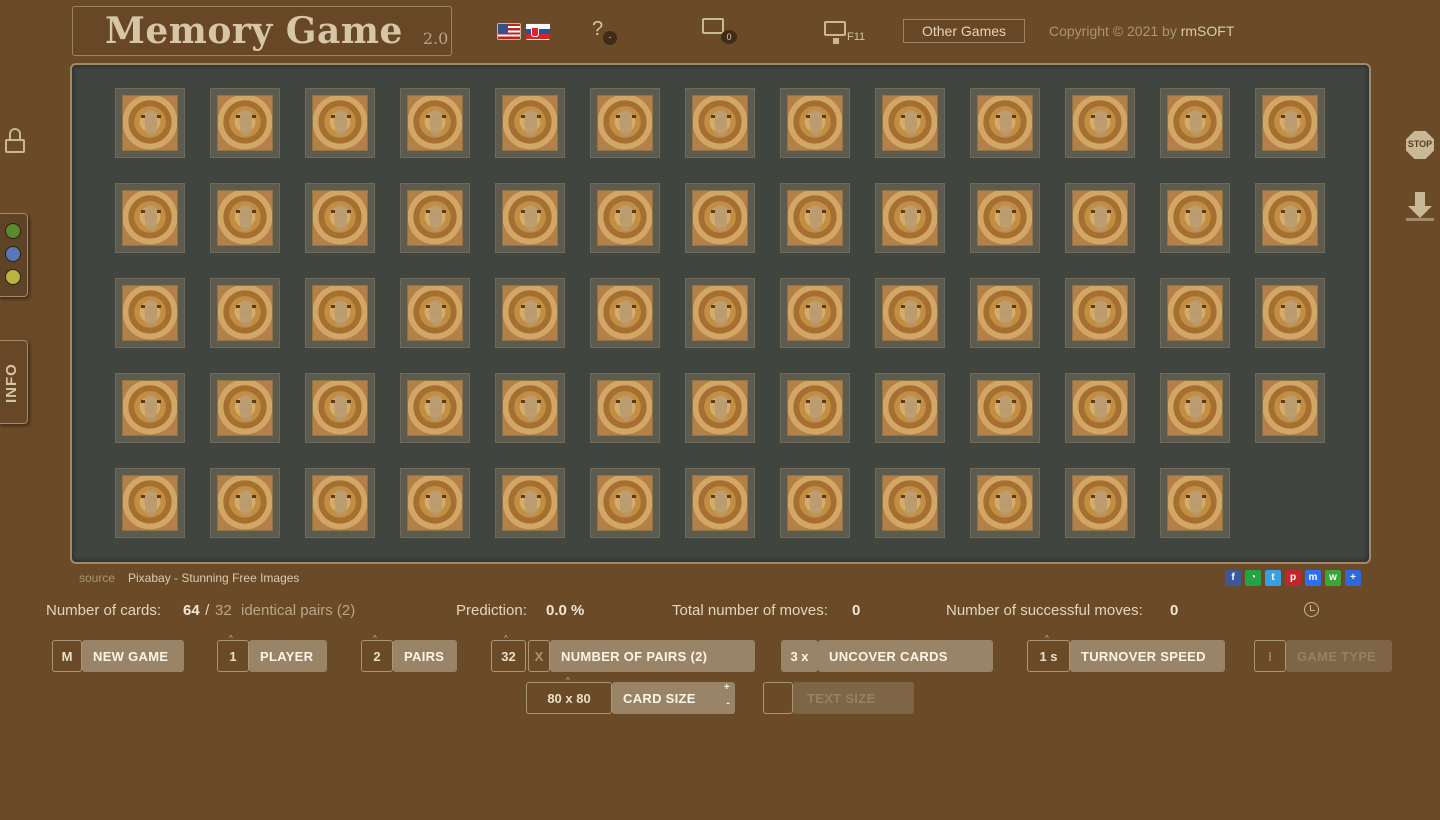 This screenshot has width=1440, height=820. Describe the element at coordinates (887, 656) in the screenshot. I see `uncover-cards-control: 3 x UNCOVER CARDS` at that location.